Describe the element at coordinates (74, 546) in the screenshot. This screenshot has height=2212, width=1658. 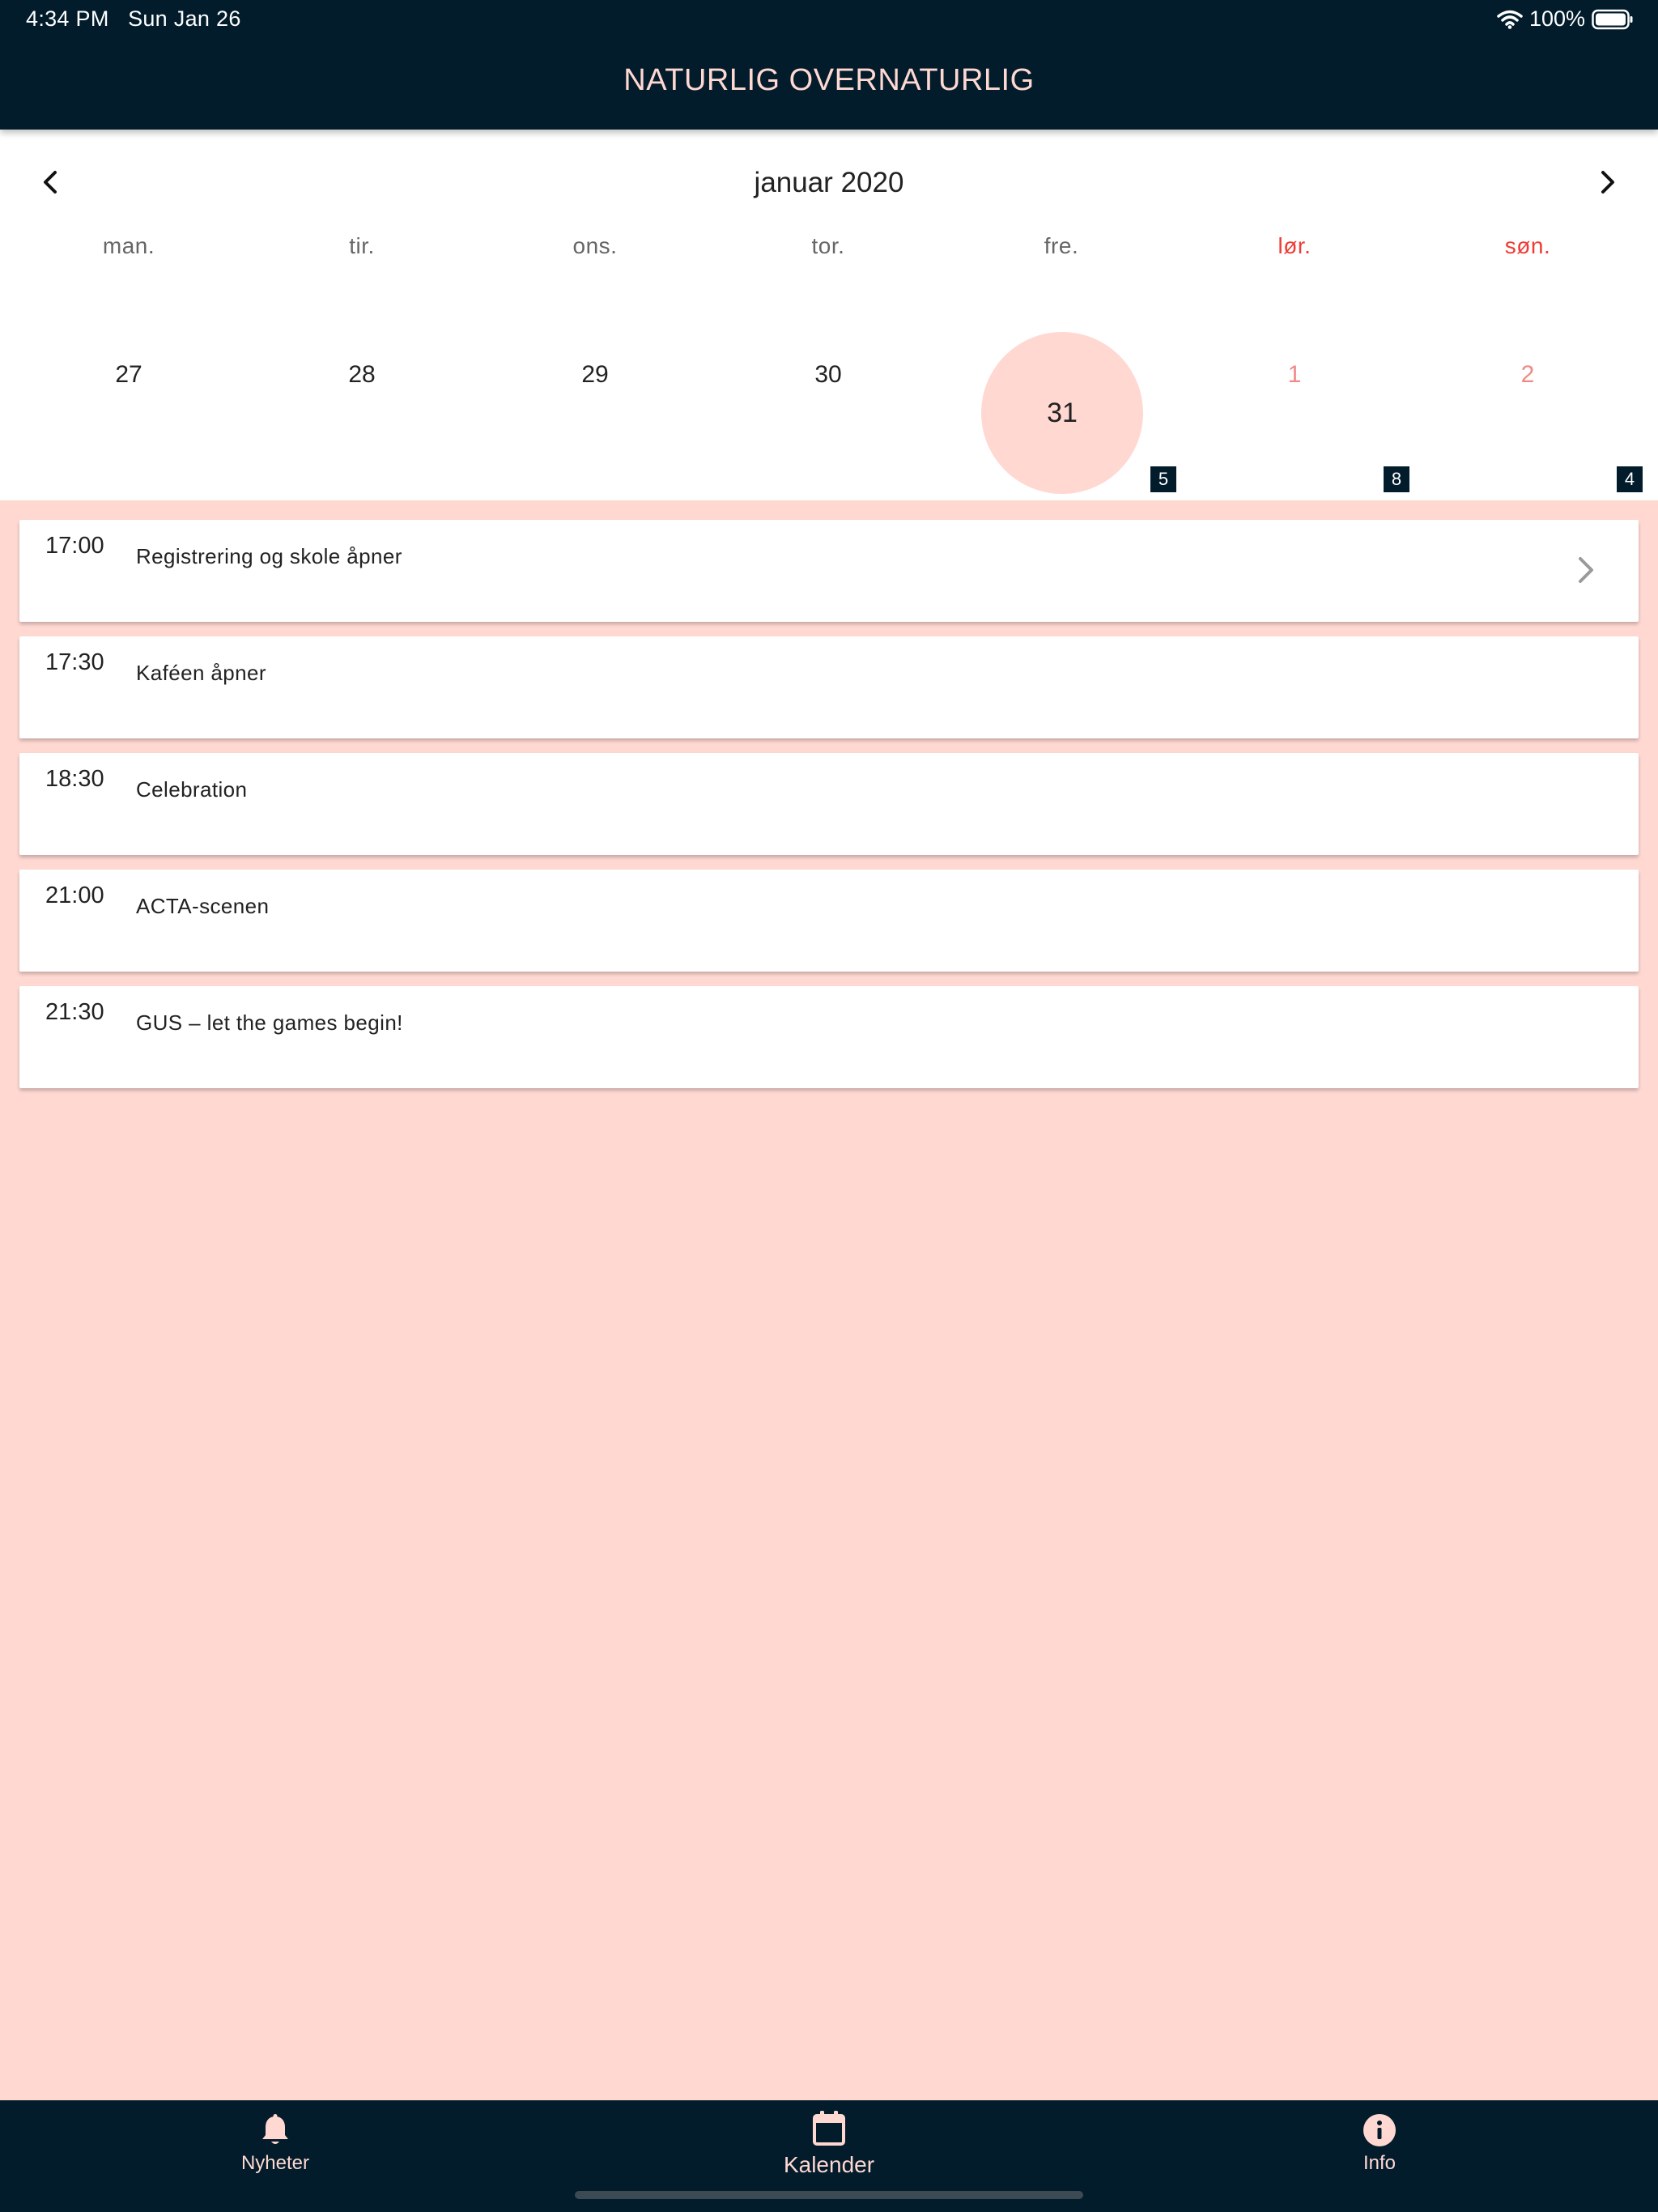
I see `event-time: 17:00` at that location.